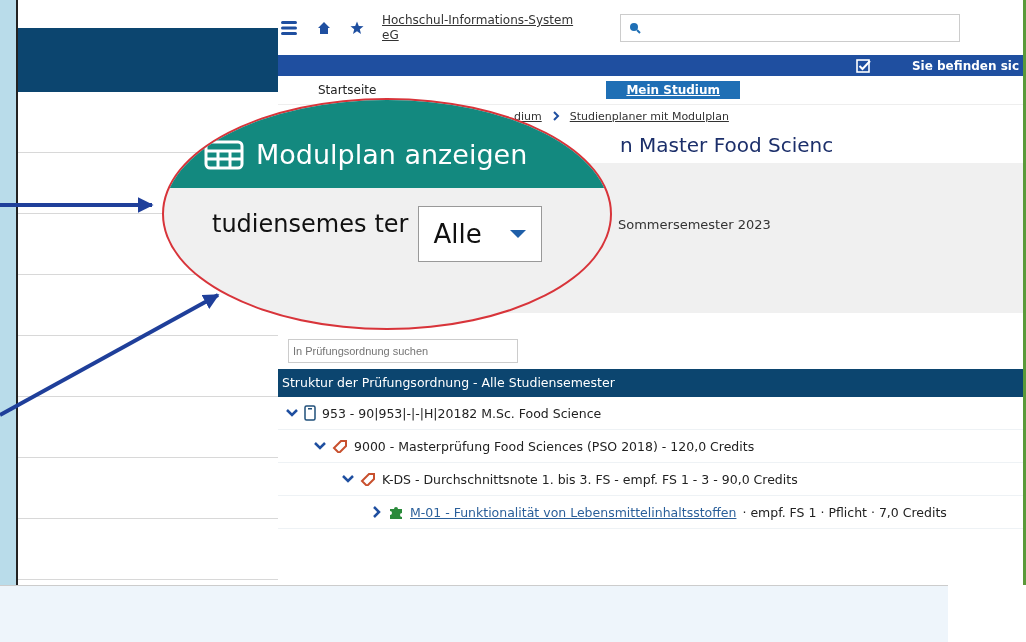 The image size is (1026, 642). What do you see at coordinates (649, 116) in the screenshot?
I see `breadcrumb-link: Studienplaner mit Modulplan` at bounding box center [649, 116].